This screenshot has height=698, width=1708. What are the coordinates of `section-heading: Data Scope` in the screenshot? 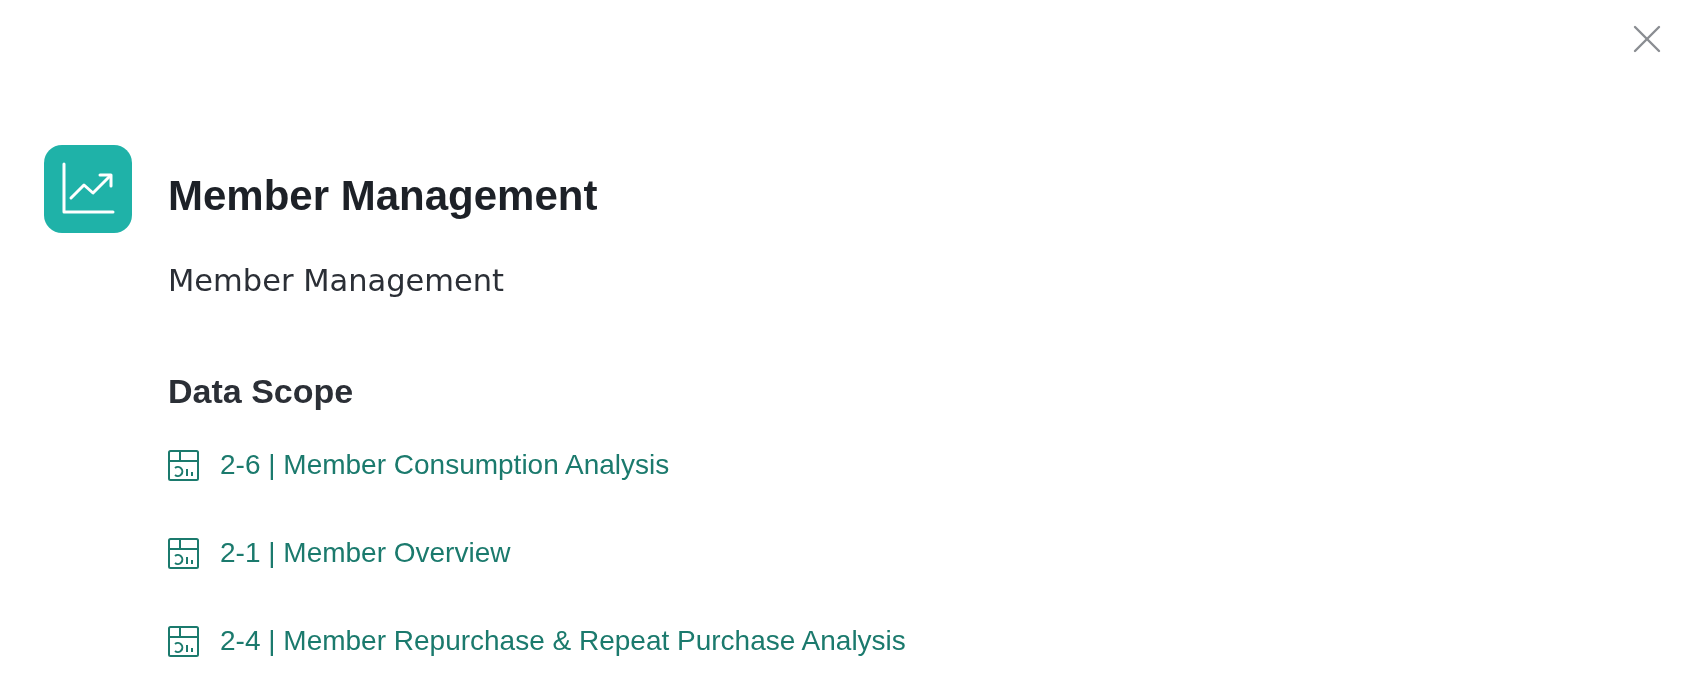 It's located at (261, 391).